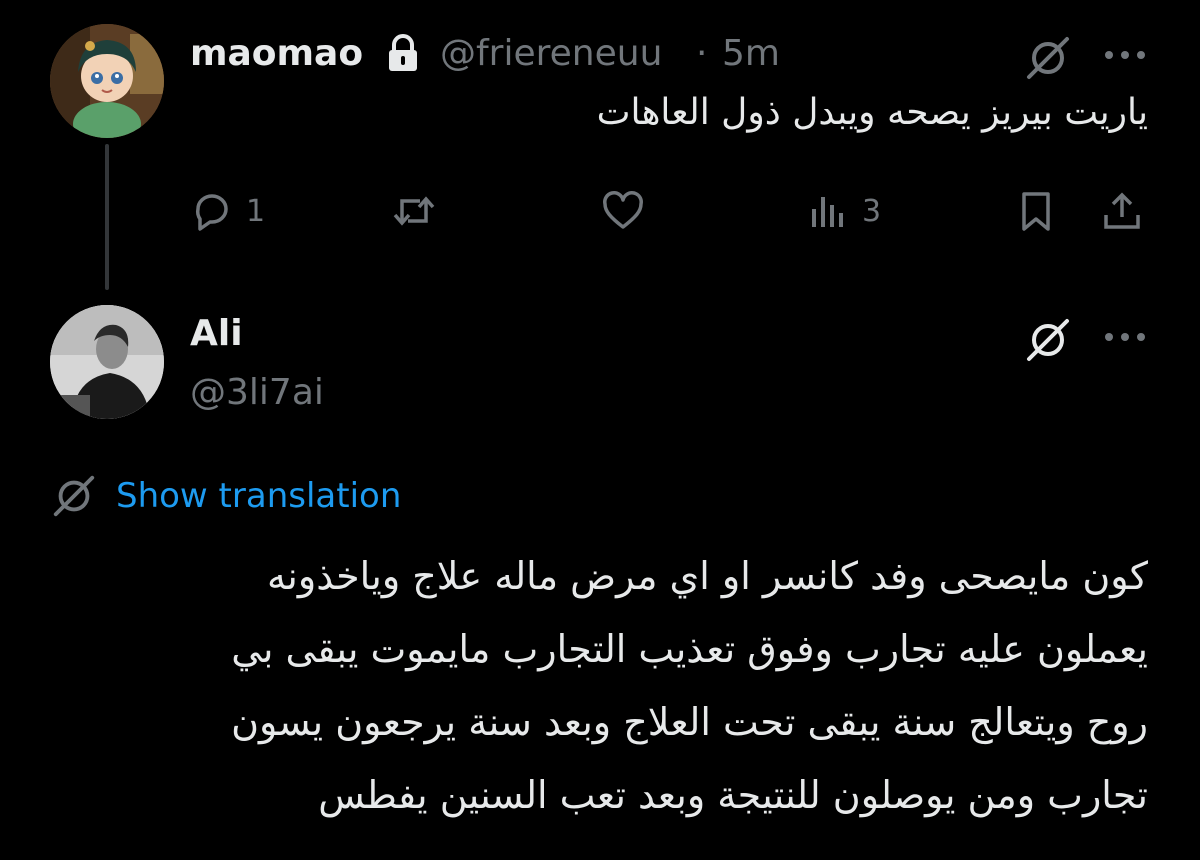 The image size is (1200, 860). I want to click on display-name: Ali, so click(216, 333).